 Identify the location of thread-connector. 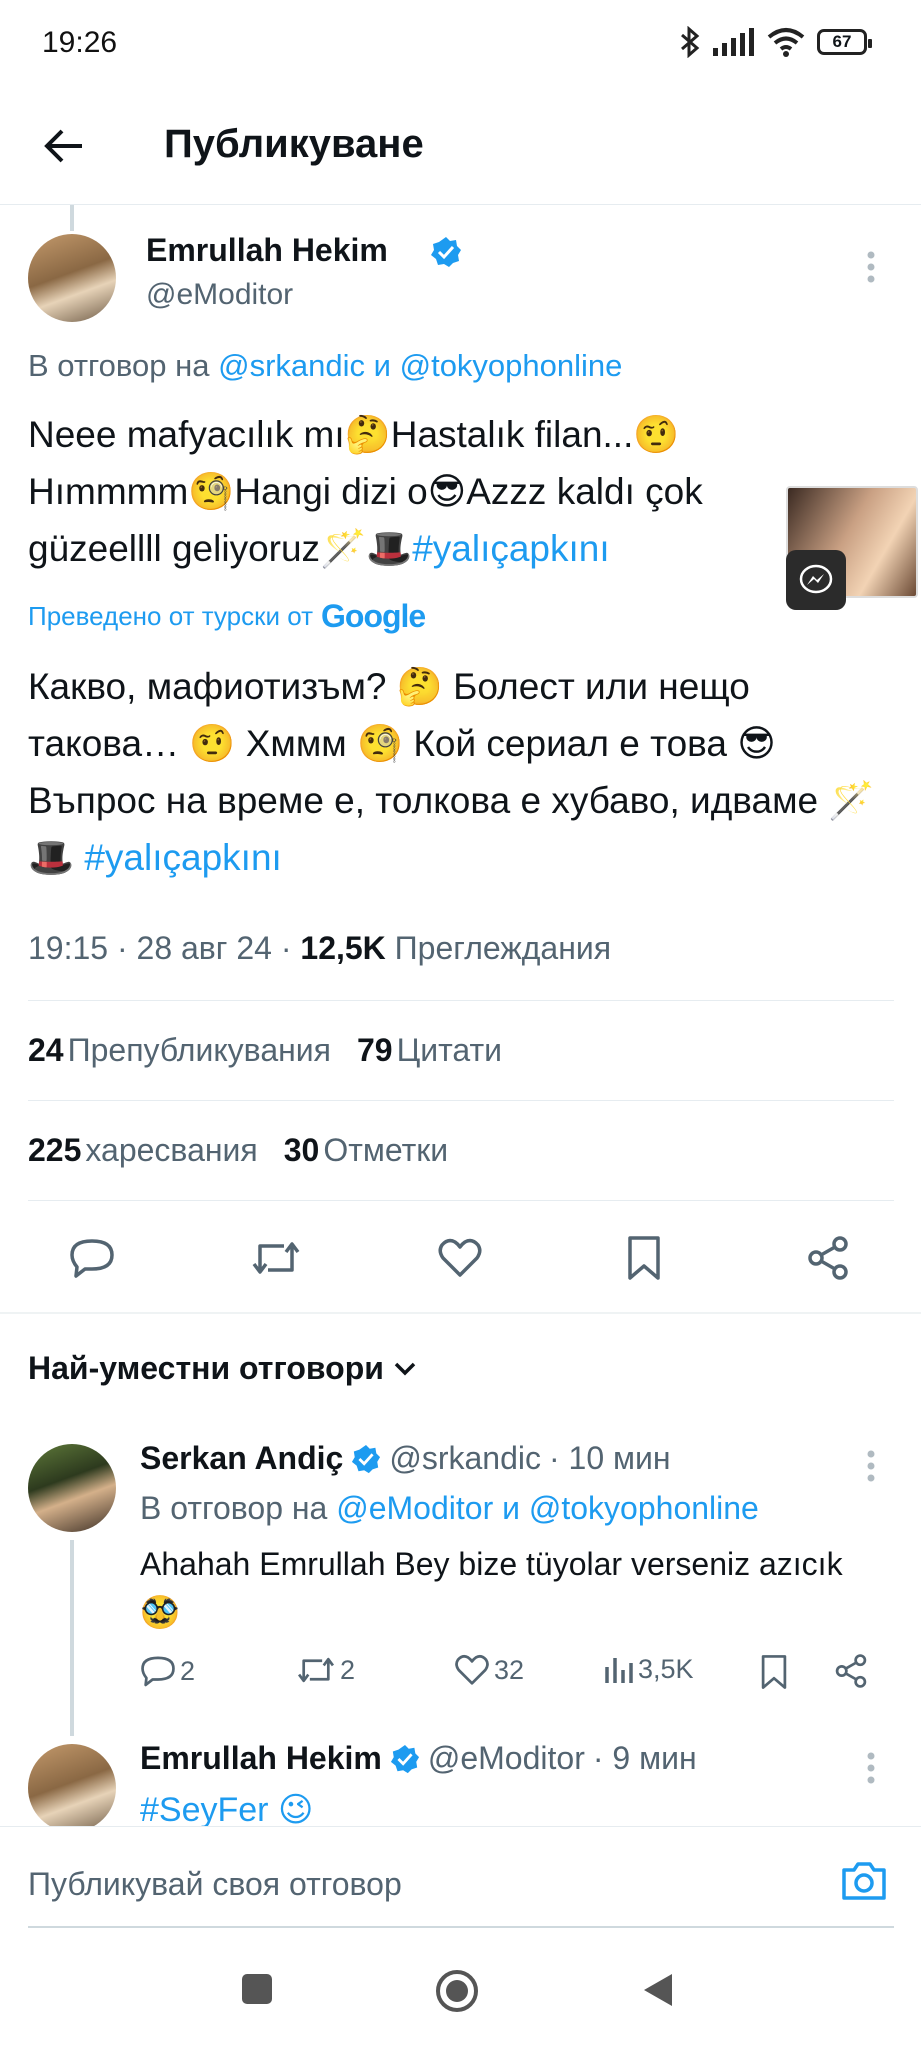
(72, 1638).